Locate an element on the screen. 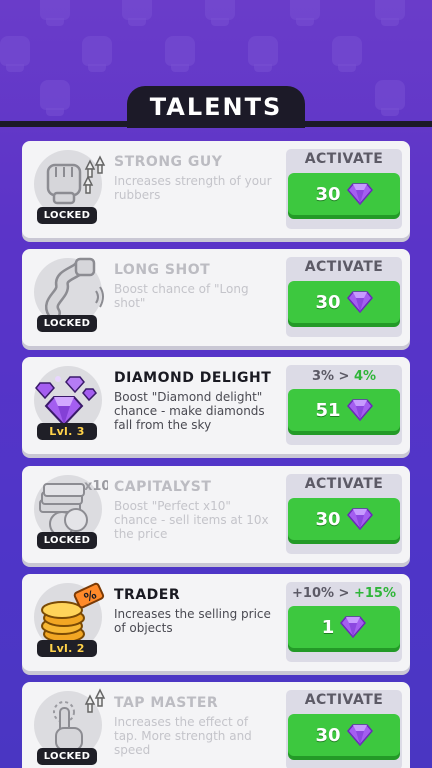 The width and height of the screenshot is (432, 768). current-value: 3% is located at coordinates (323, 376).